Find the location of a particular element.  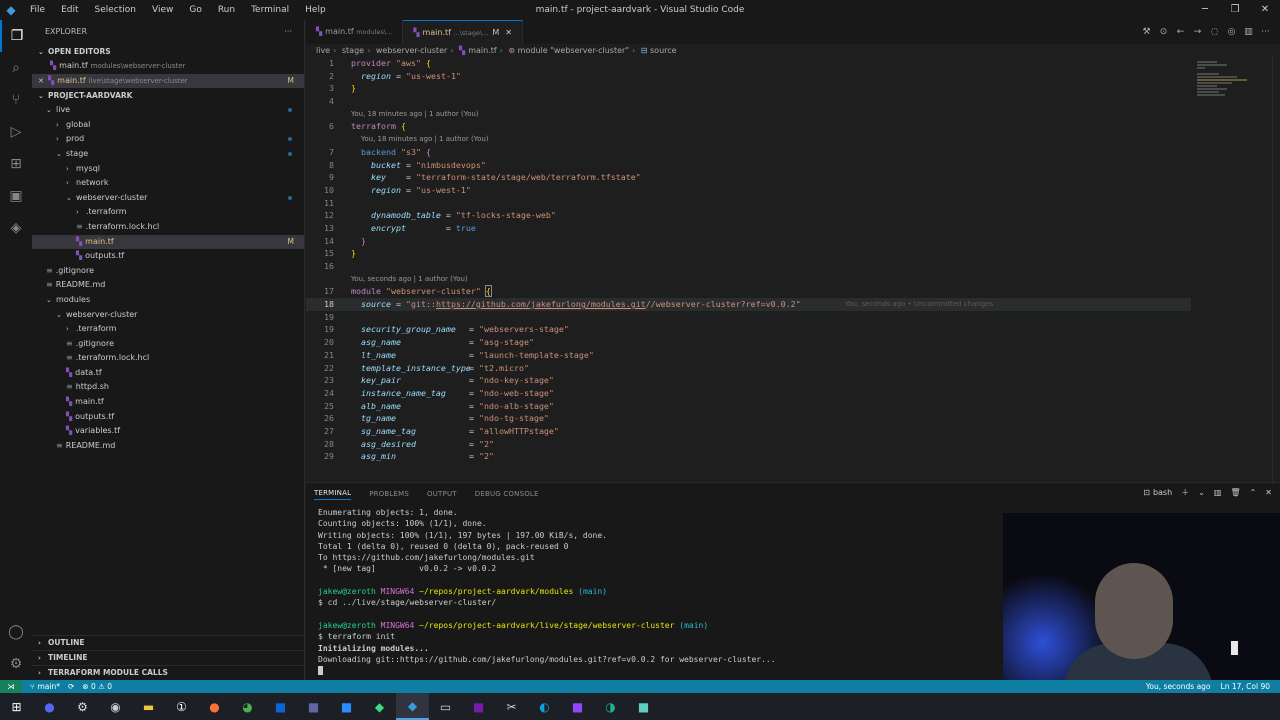

split-editor-icon: ▥ is located at coordinates (1248, 32).